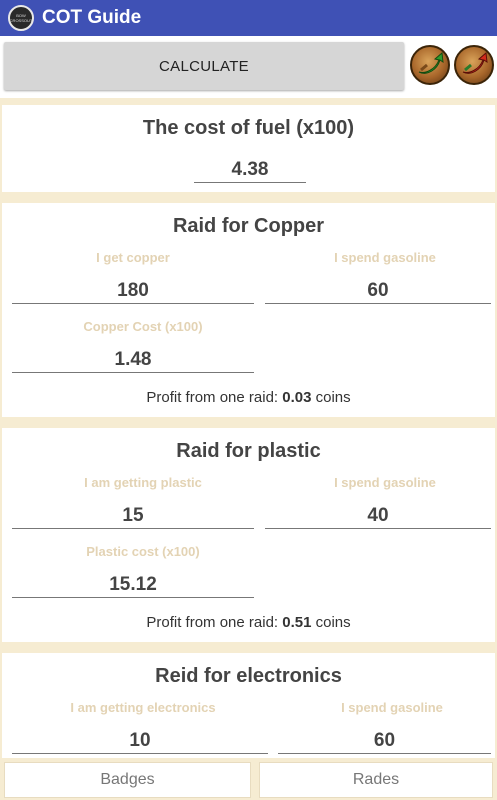 This screenshot has width=497, height=800. What do you see at coordinates (331, 622) in the screenshot?
I see `plastic-profit-suffix: coins` at bounding box center [331, 622].